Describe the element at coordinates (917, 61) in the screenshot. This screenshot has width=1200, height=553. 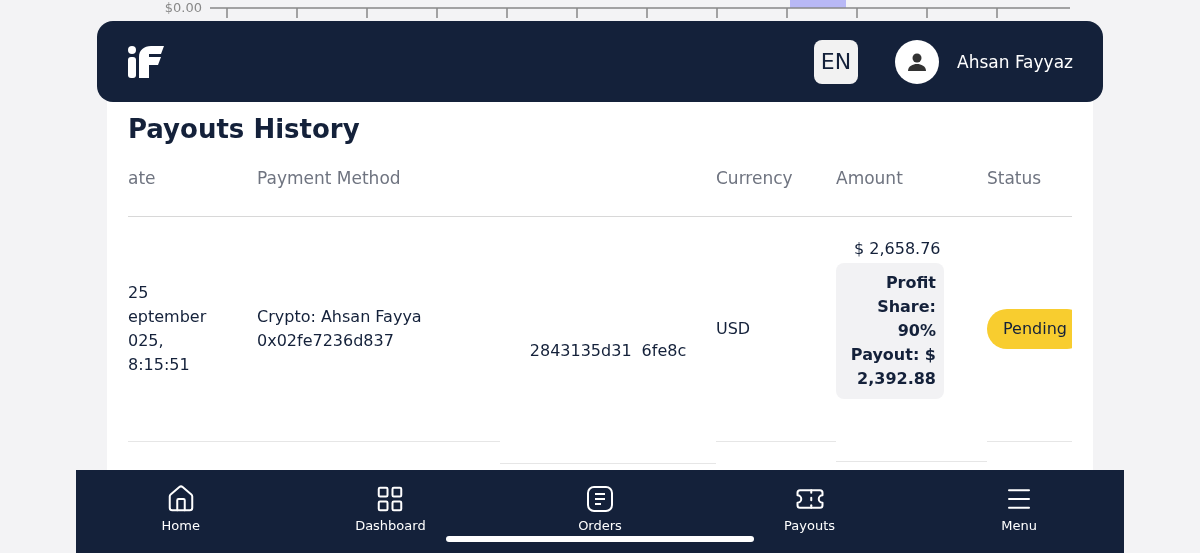
I see `person-icon` at that location.